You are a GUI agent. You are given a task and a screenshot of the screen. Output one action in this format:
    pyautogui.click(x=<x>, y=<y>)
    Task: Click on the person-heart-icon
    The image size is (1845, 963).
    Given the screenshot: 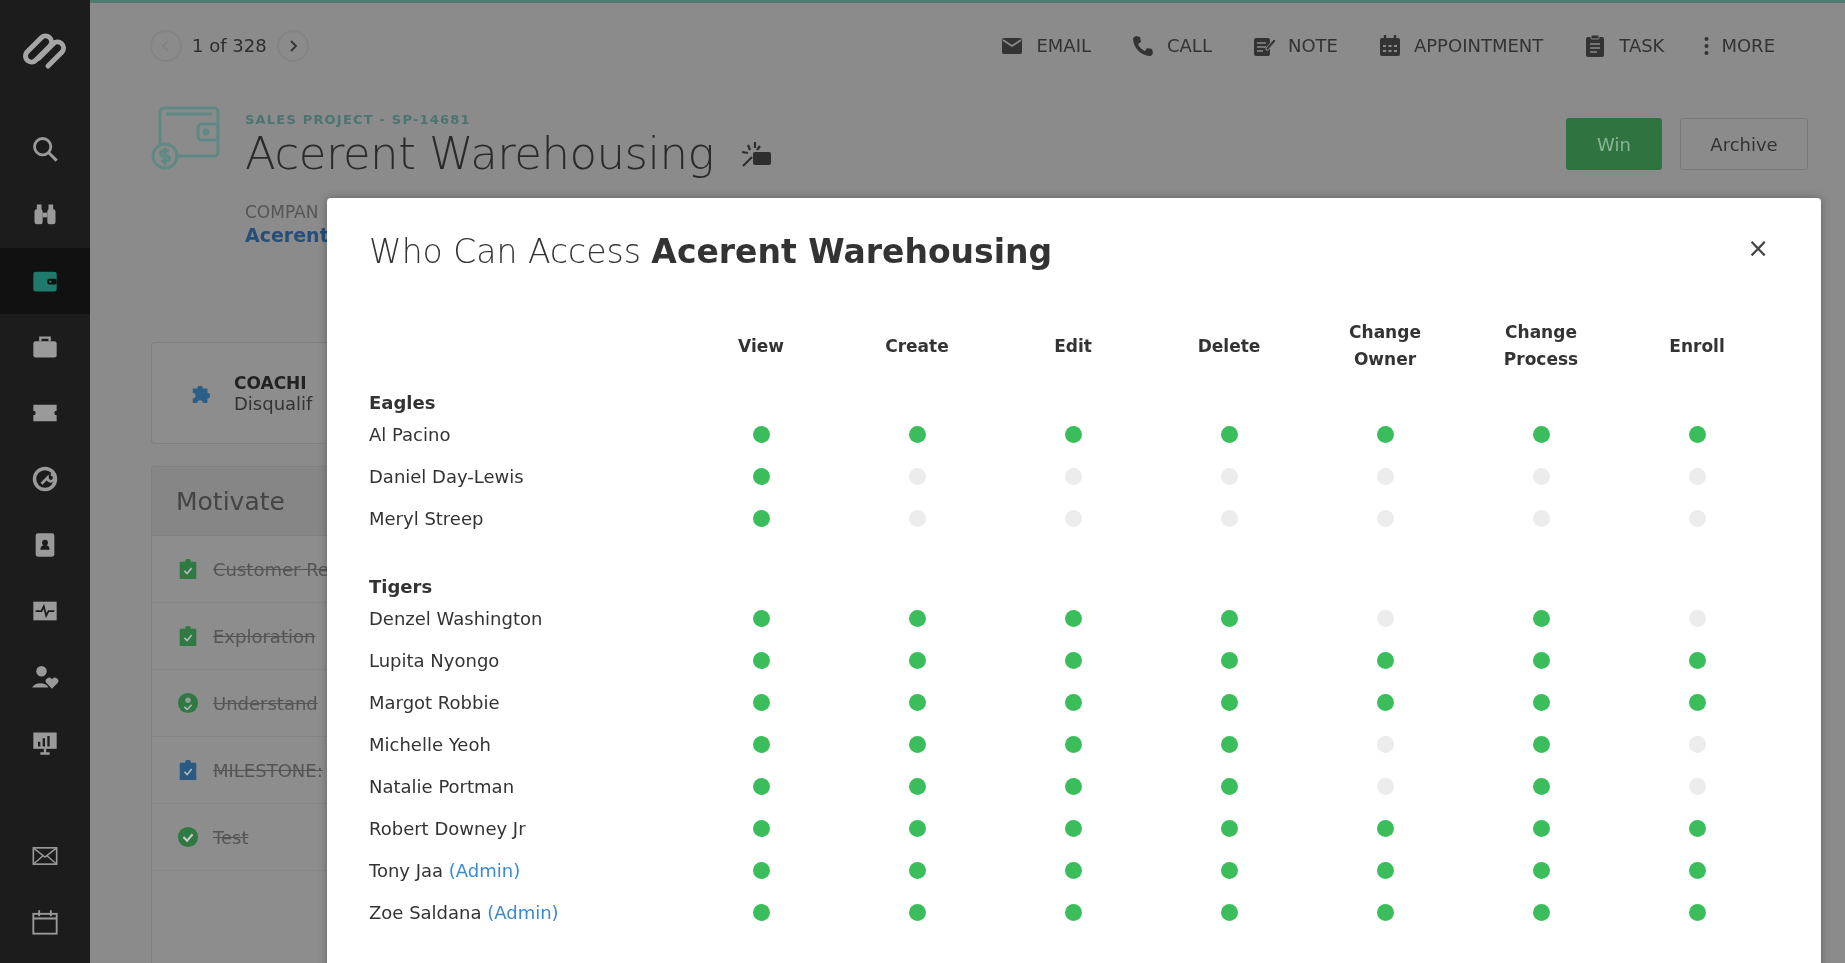 What is the action you would take?
    pyautogui.click(x=45, y=677)
    